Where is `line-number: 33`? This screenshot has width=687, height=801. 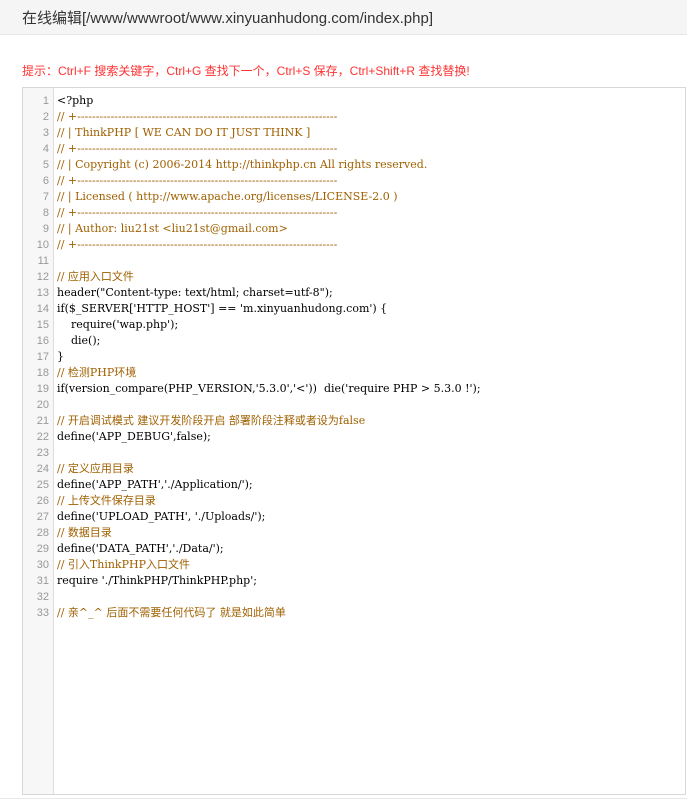 line-number: 33 is located at coordinates (42, 613).